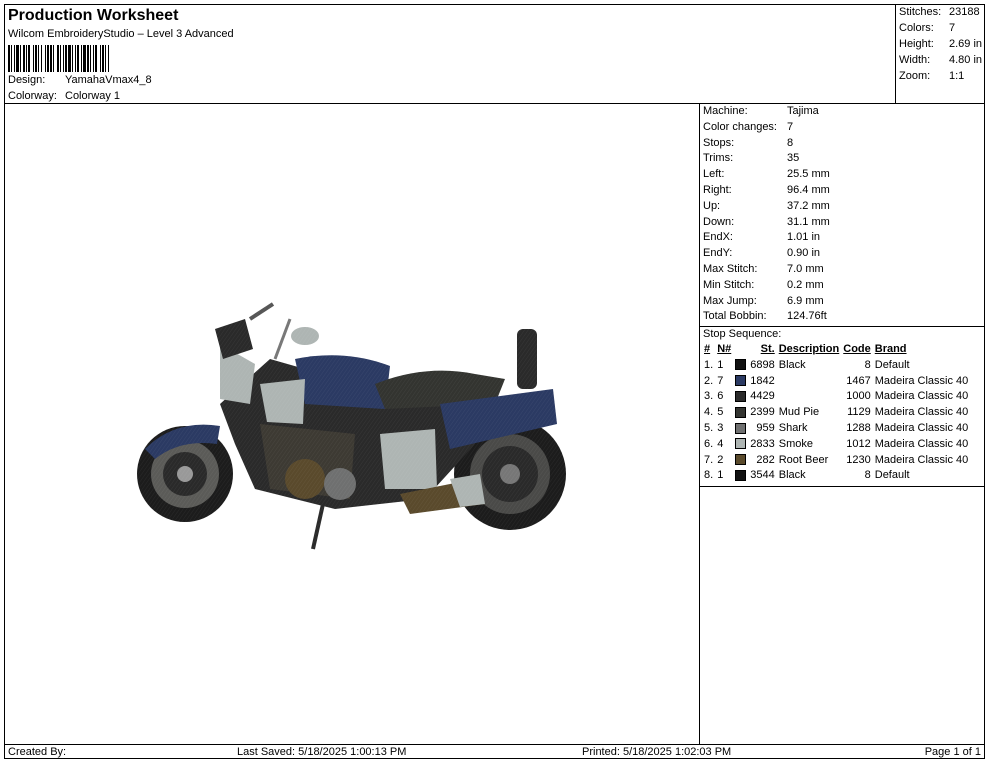 The width and height of the screenshot is (990, 762). What do you see at coordinates (957, 76) in the screenshot?
I see `zoom-value: 1:1` at bounding box center [957, 76].